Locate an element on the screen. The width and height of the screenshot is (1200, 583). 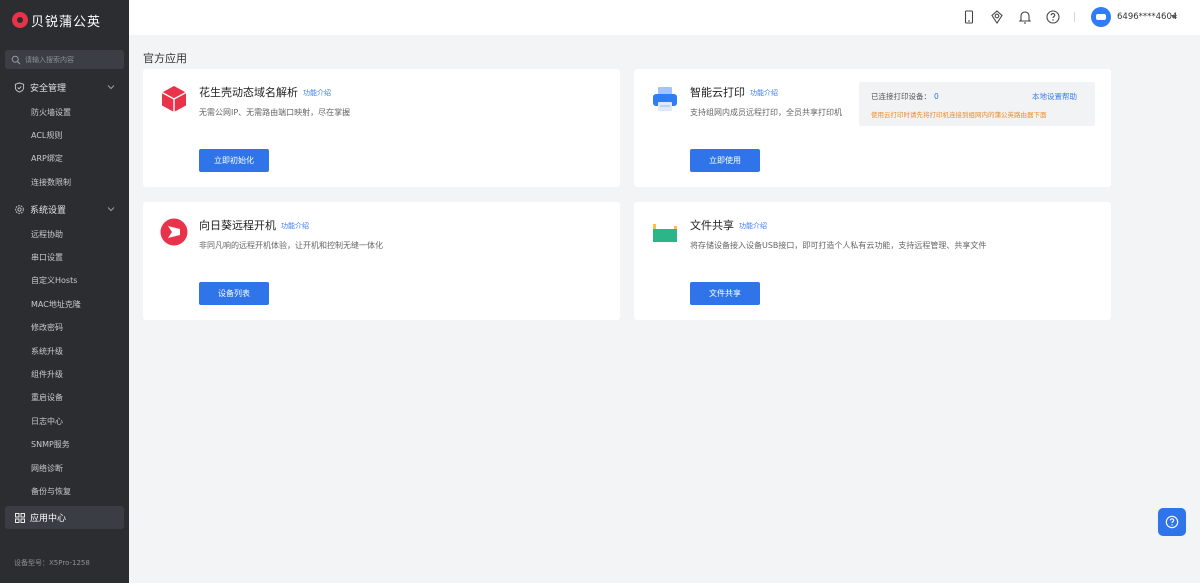
sidebar-item-conn-limit: 连接数限制 is located at coordinates (51, 183).